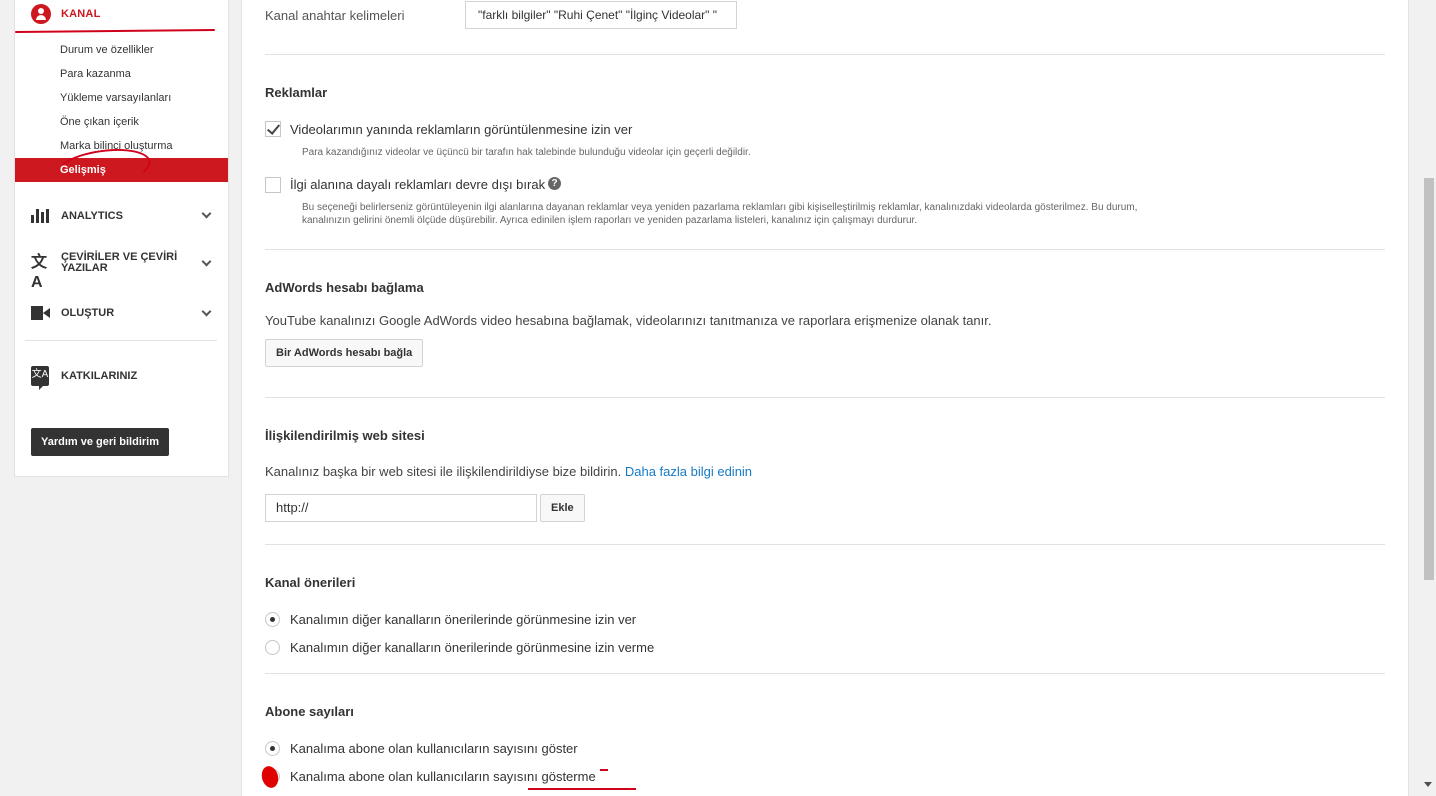  What do you see at coordinates (81, 14) in the screenshot?
I see `nav-channel-label: KANAL` at bounding box center [81, 14].